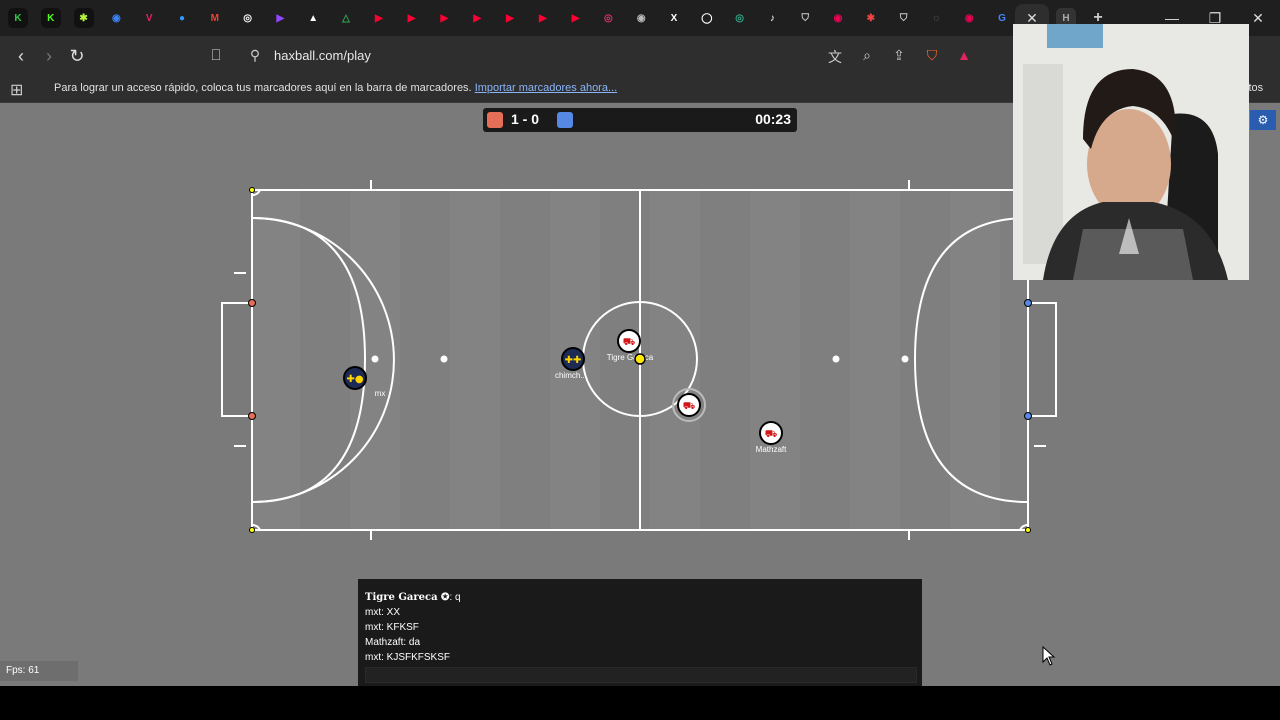  What do you see at coordinates (573, 360) in the screenshot?
I see `player-avatar: ✚✚` at bounding box center [573, 360].